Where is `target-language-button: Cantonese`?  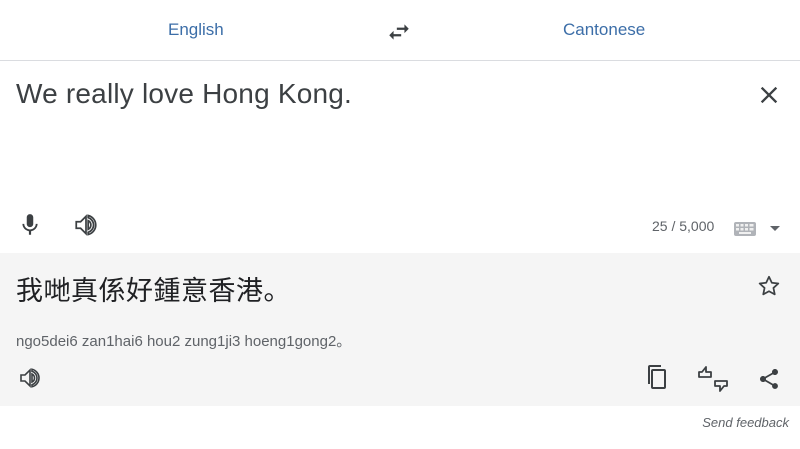
target-language-button: Cantonese is located at coordinates (604, 30).